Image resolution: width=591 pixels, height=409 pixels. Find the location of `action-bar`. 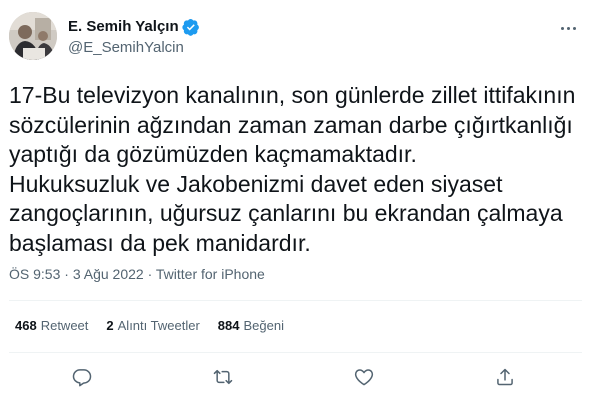

action-bar is located at coordinates (295, 377).